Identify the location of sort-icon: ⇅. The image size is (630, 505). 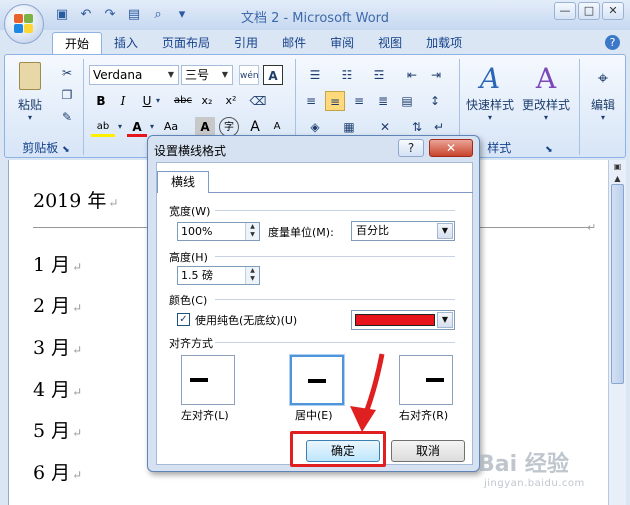
(417, 127).